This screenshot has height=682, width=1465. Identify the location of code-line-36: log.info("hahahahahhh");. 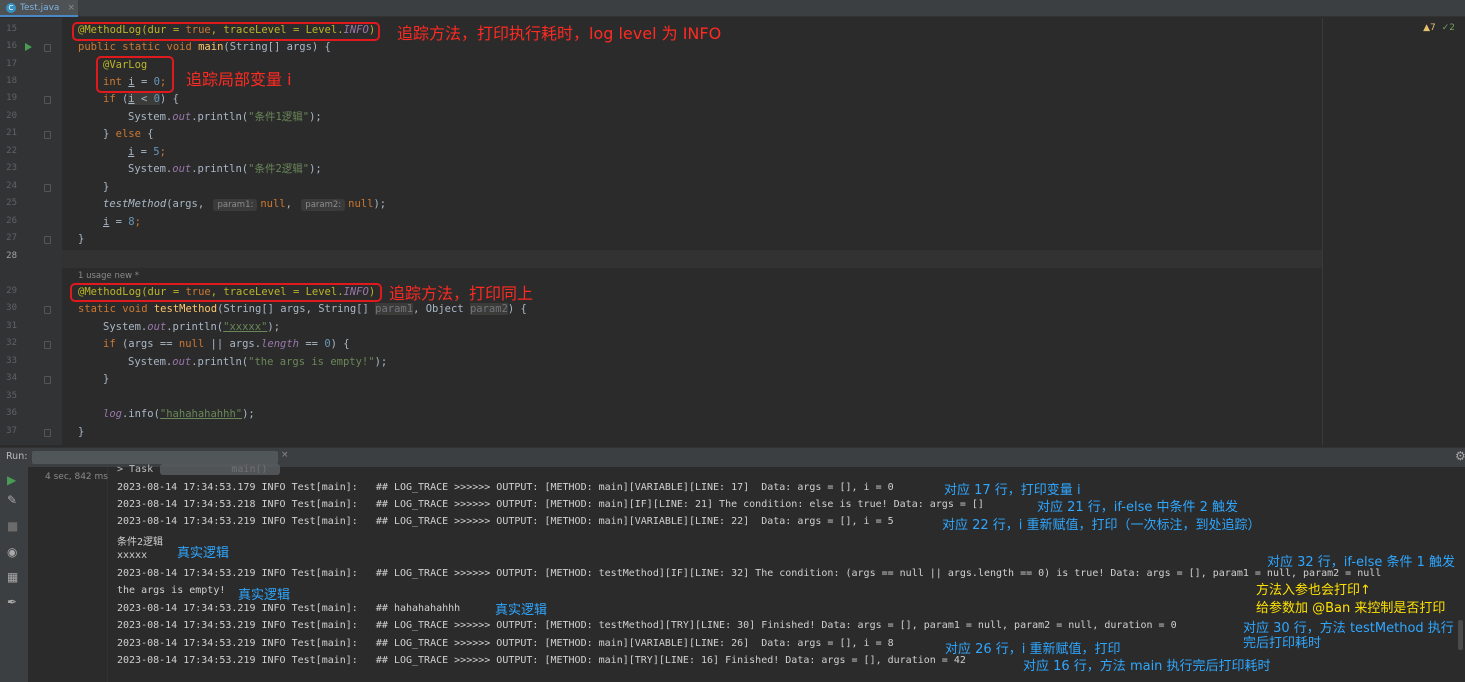
(179, 414).